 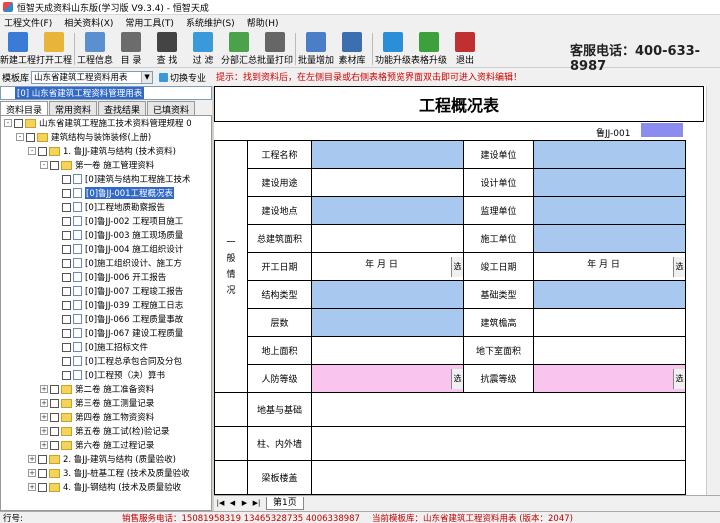 I want to click on first-page-icon: |◀, so click(x=220, y=503).